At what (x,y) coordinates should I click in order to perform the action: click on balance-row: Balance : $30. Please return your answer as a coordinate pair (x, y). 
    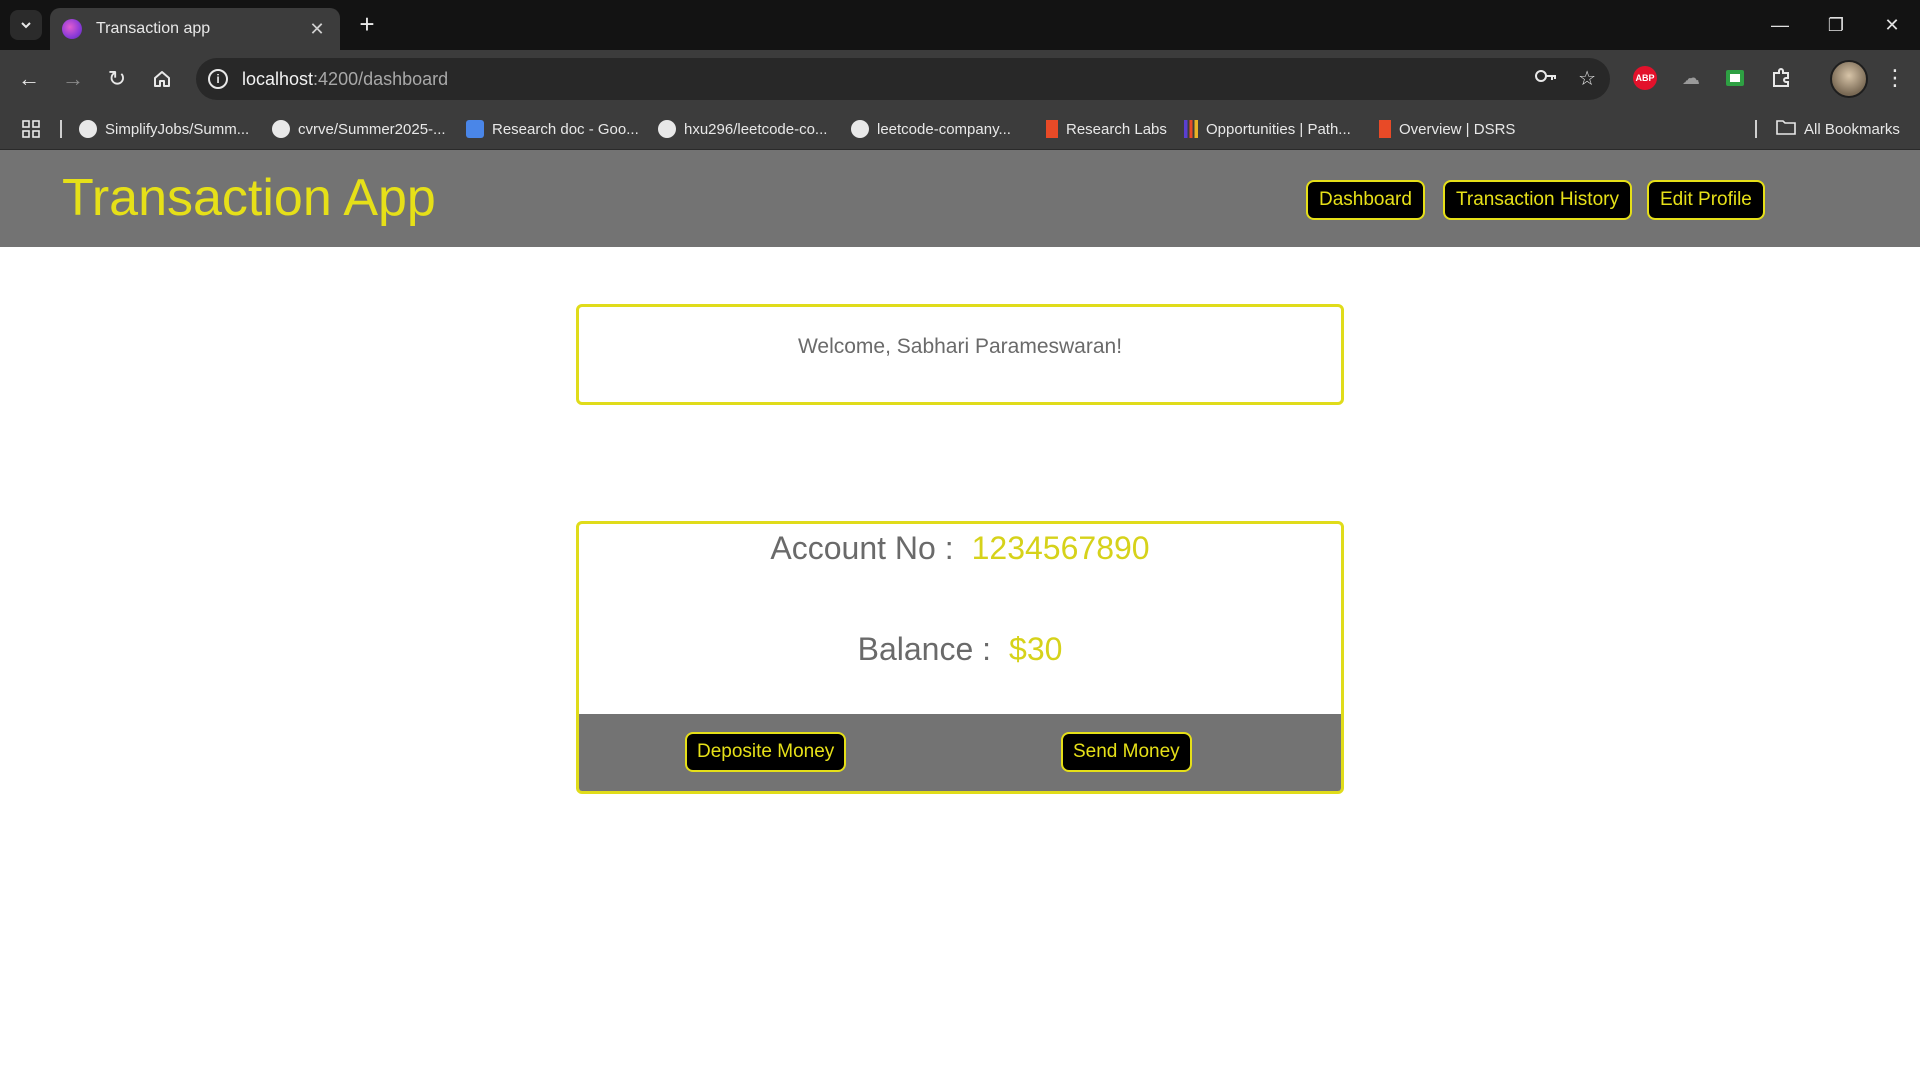
    Looking at the image, I should click on (960, 649).